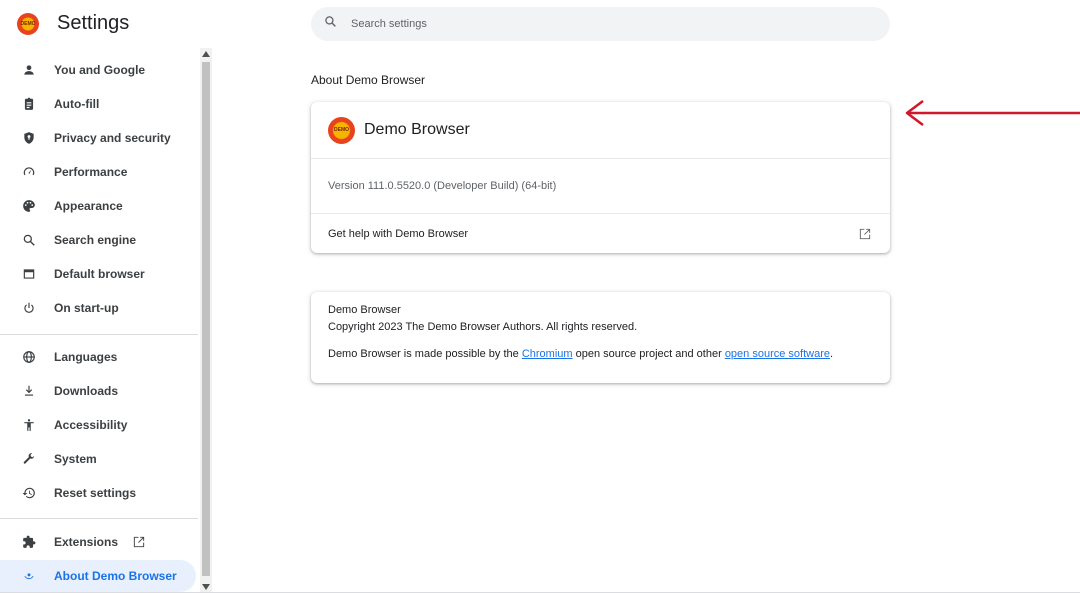  I want to click on sidebar-item-label: System, so click(75, 459).